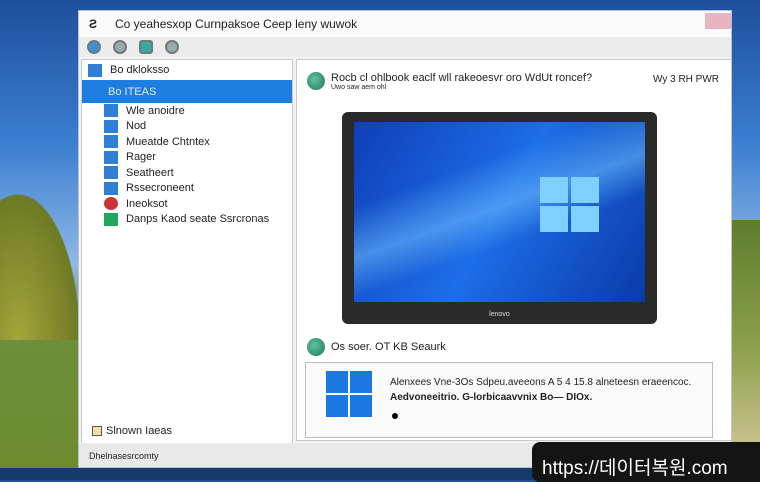  I want to click on info-line: Aedvoneeitrio. G-lorbicaavvnix Bo— DIOx., so click(491, 397).